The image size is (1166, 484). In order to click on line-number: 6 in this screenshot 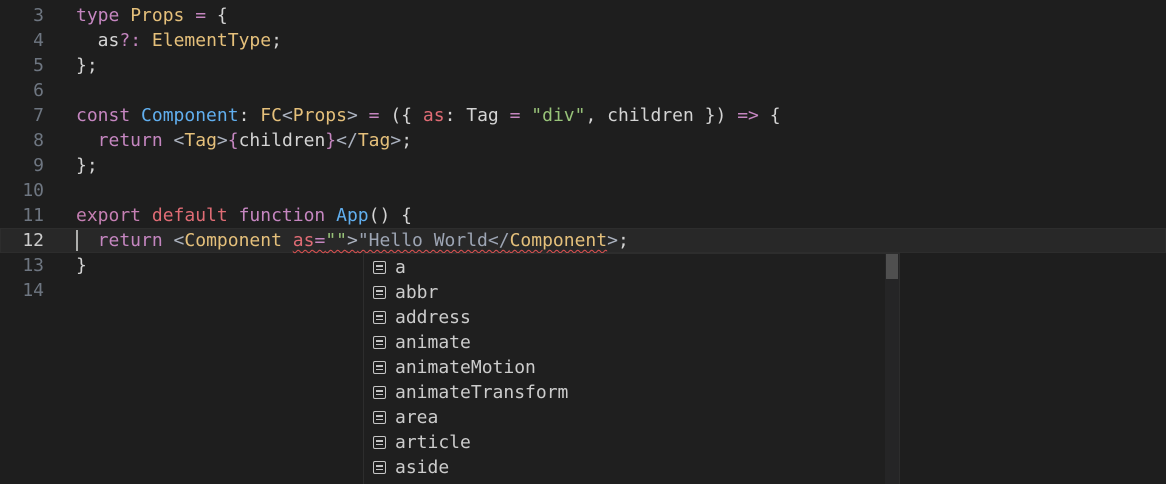, I will do `click(38, 90)`.